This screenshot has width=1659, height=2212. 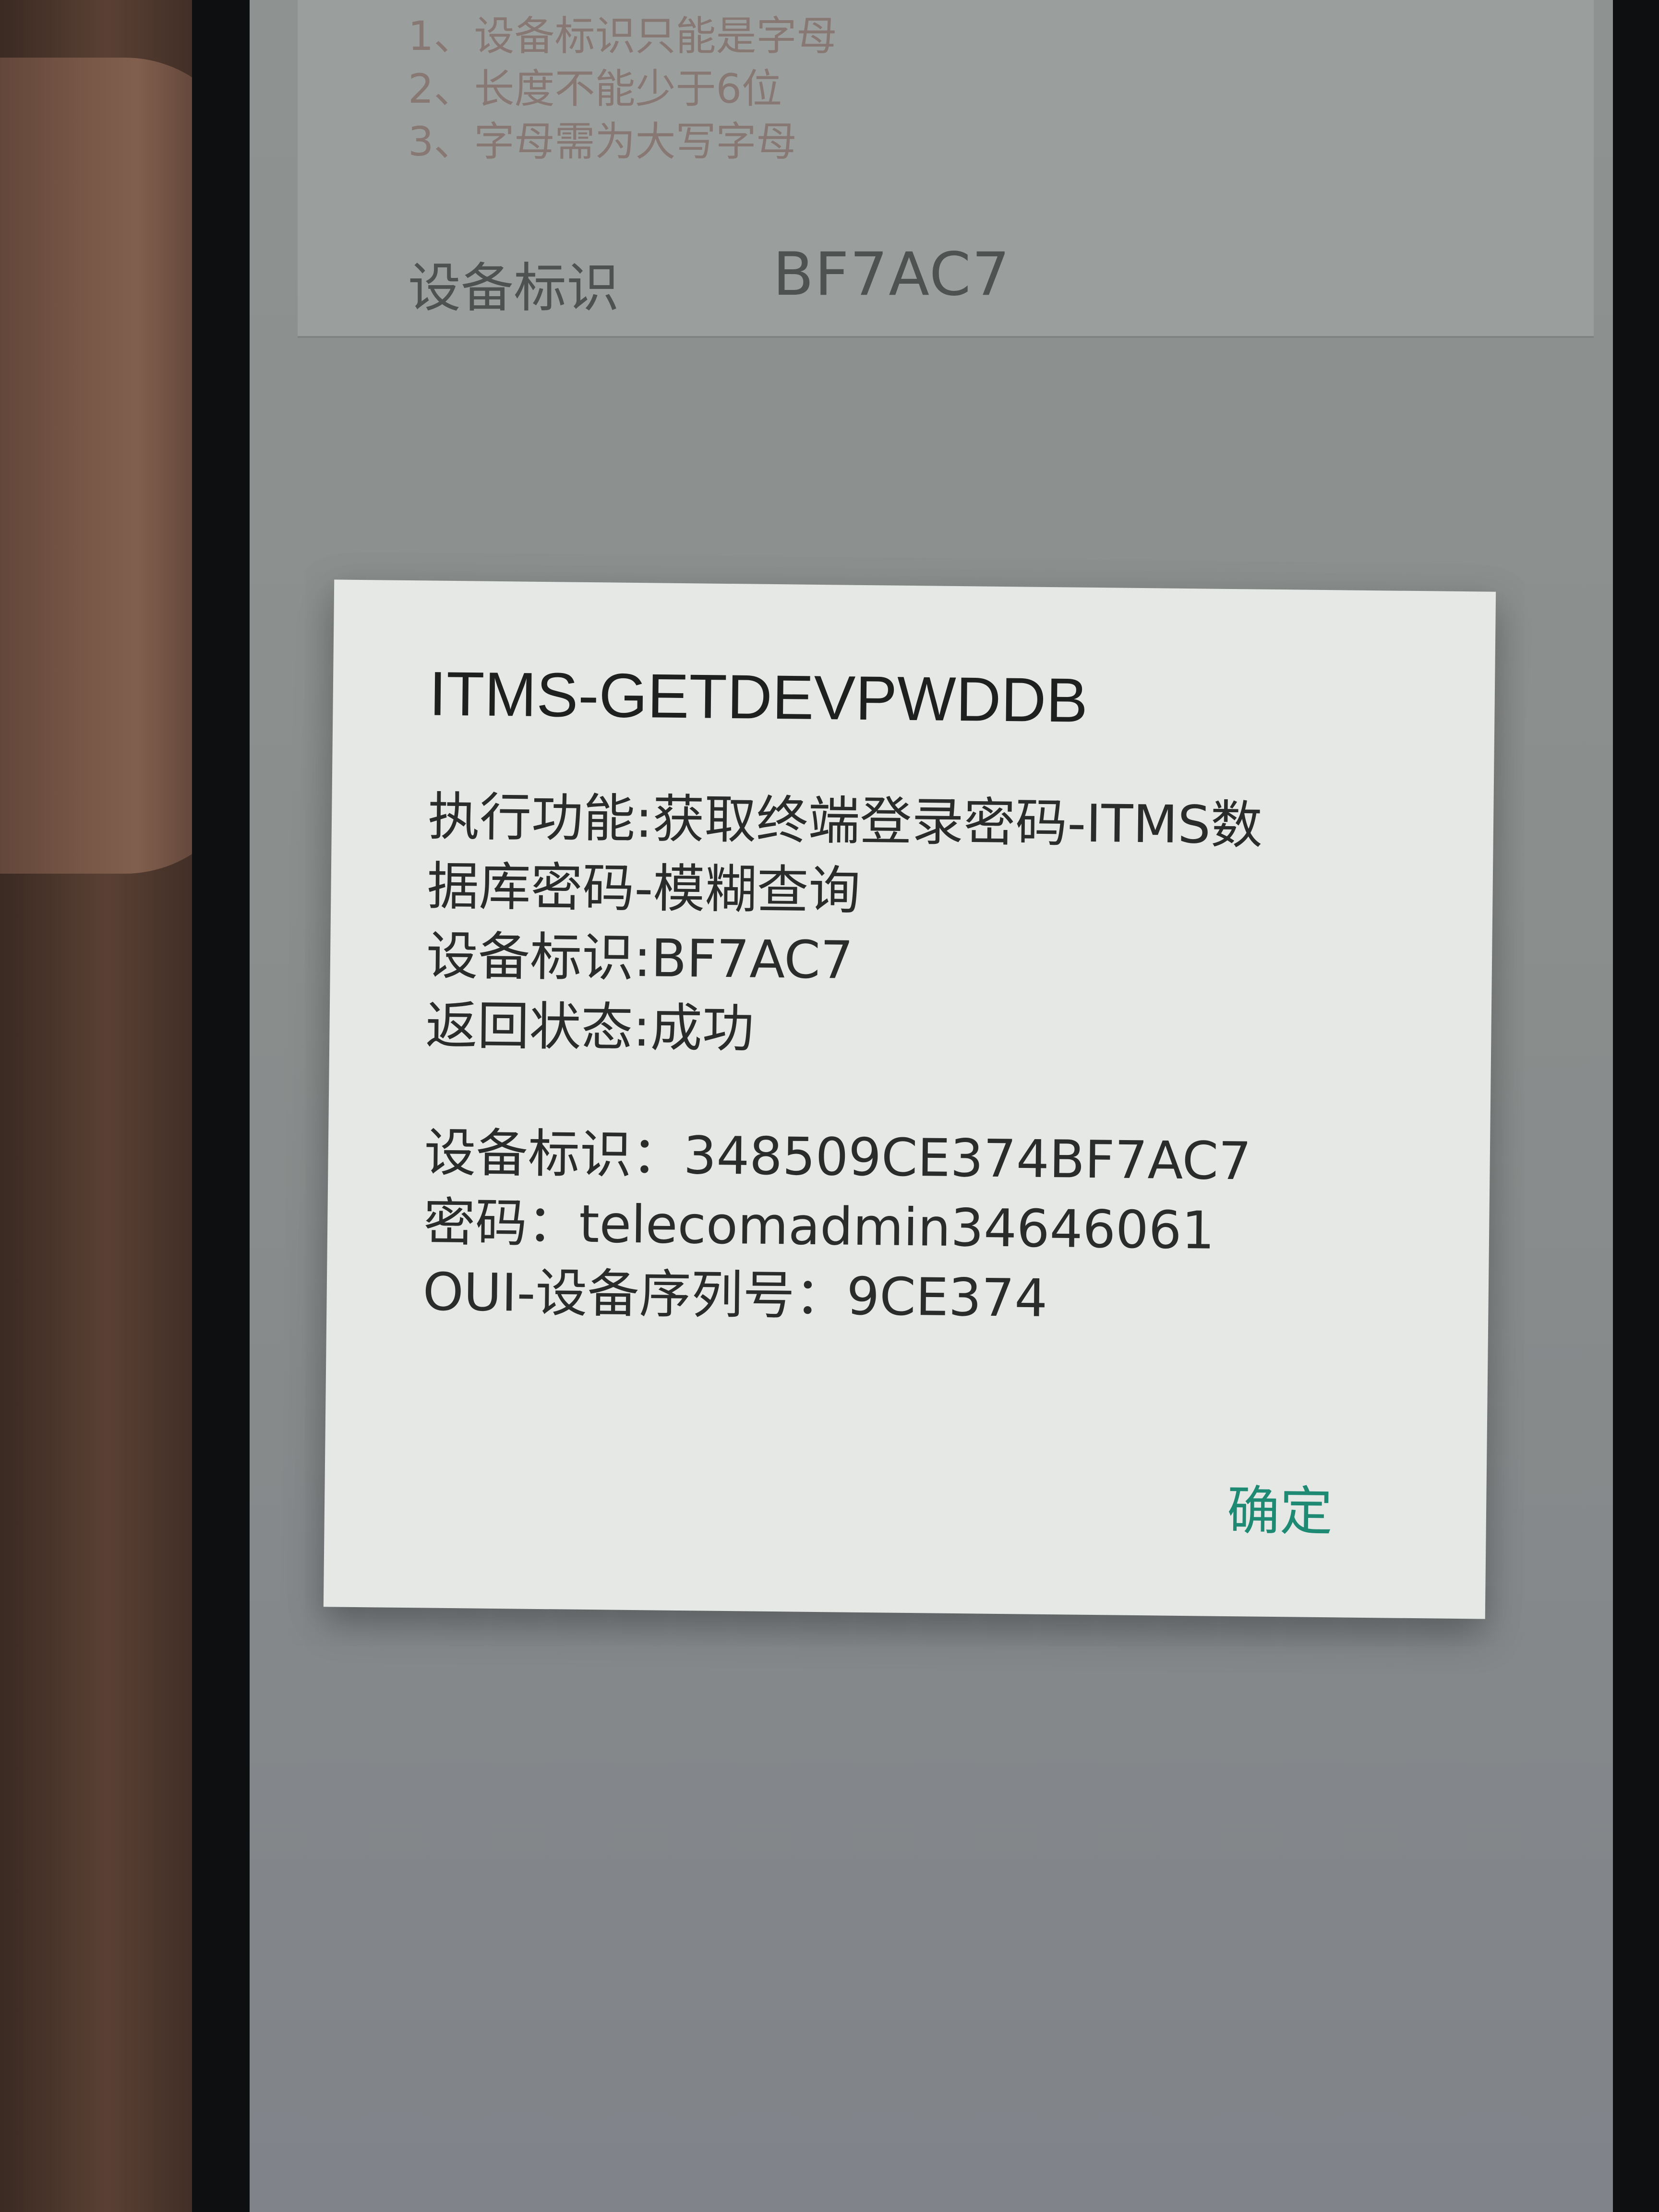 What do you see at coordinates (640, 958) in the screenshot?
I see `message-line: 设备标识:BF7AC7` at bounding box center [640, 958].